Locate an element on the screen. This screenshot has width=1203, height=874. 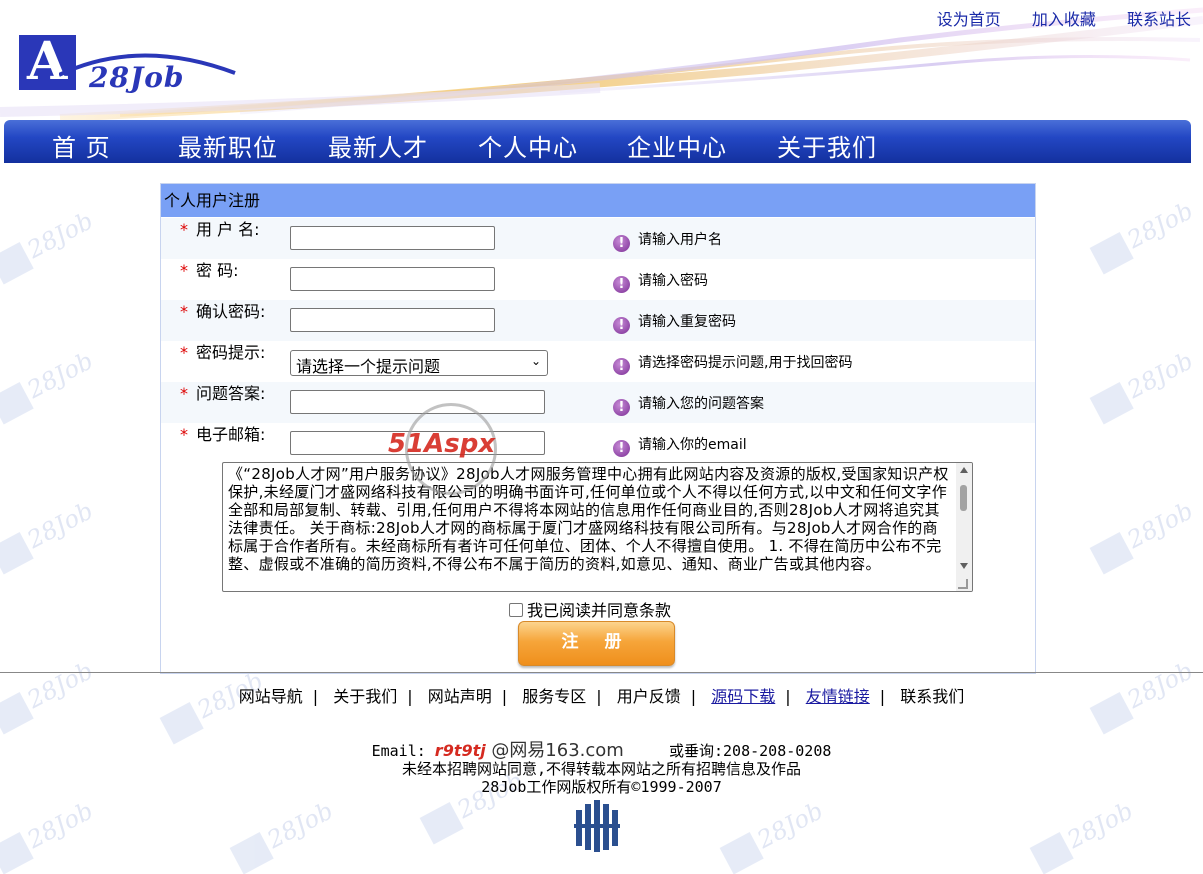
footer-link-feedback: 用户反馈 is located at coordinates (649, 696).